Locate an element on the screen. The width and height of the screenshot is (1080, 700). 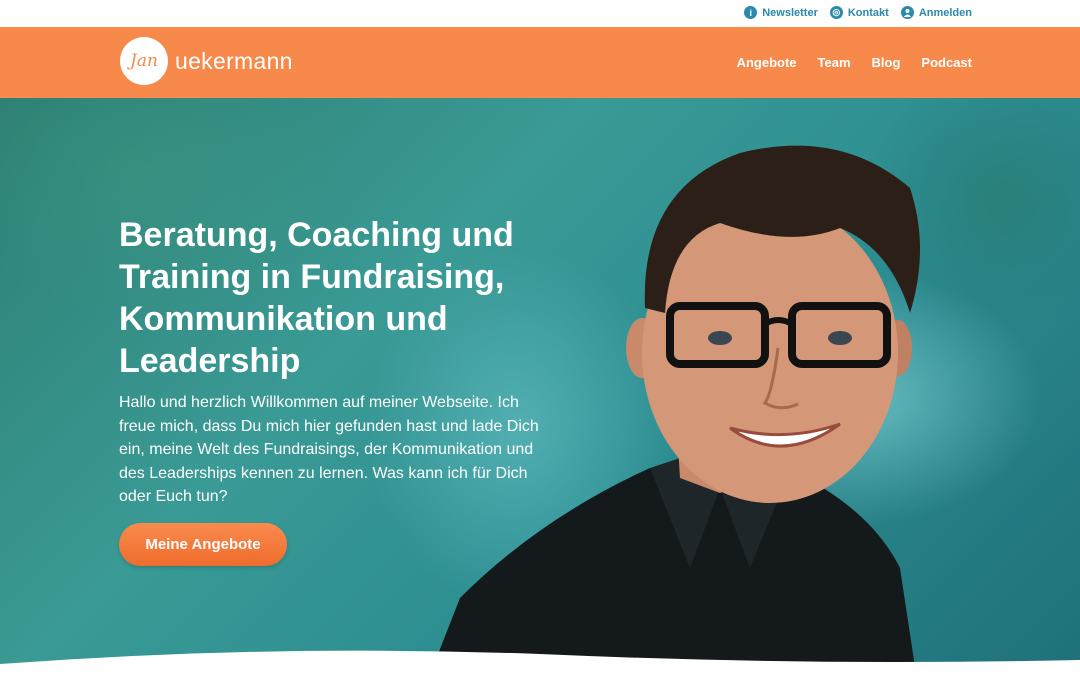
nav-item-team: Team is located at coordinates (834, 62).